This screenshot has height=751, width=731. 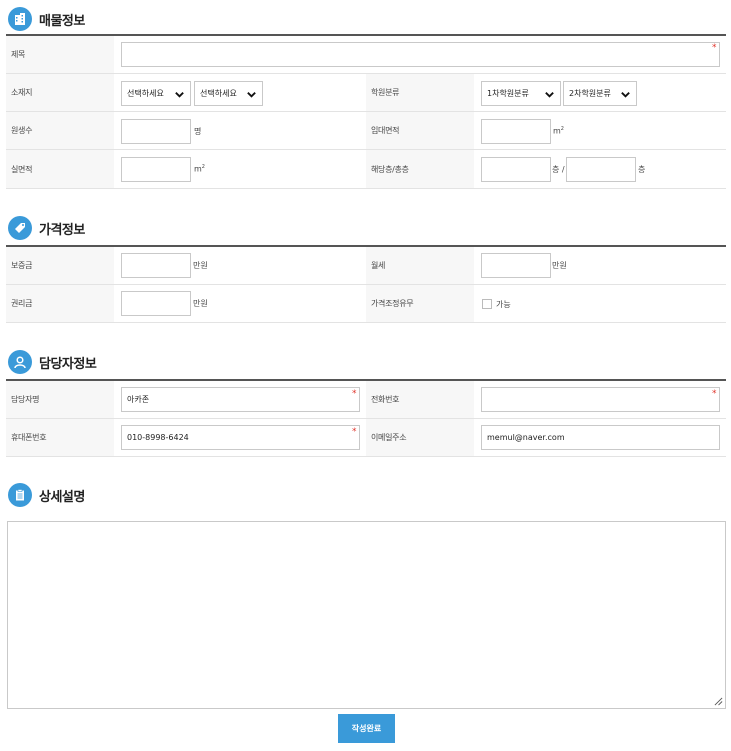 What do you see at coordinates (600, 399) in the screenshot?
I see `phone-input` at bounding box center [600, 399].